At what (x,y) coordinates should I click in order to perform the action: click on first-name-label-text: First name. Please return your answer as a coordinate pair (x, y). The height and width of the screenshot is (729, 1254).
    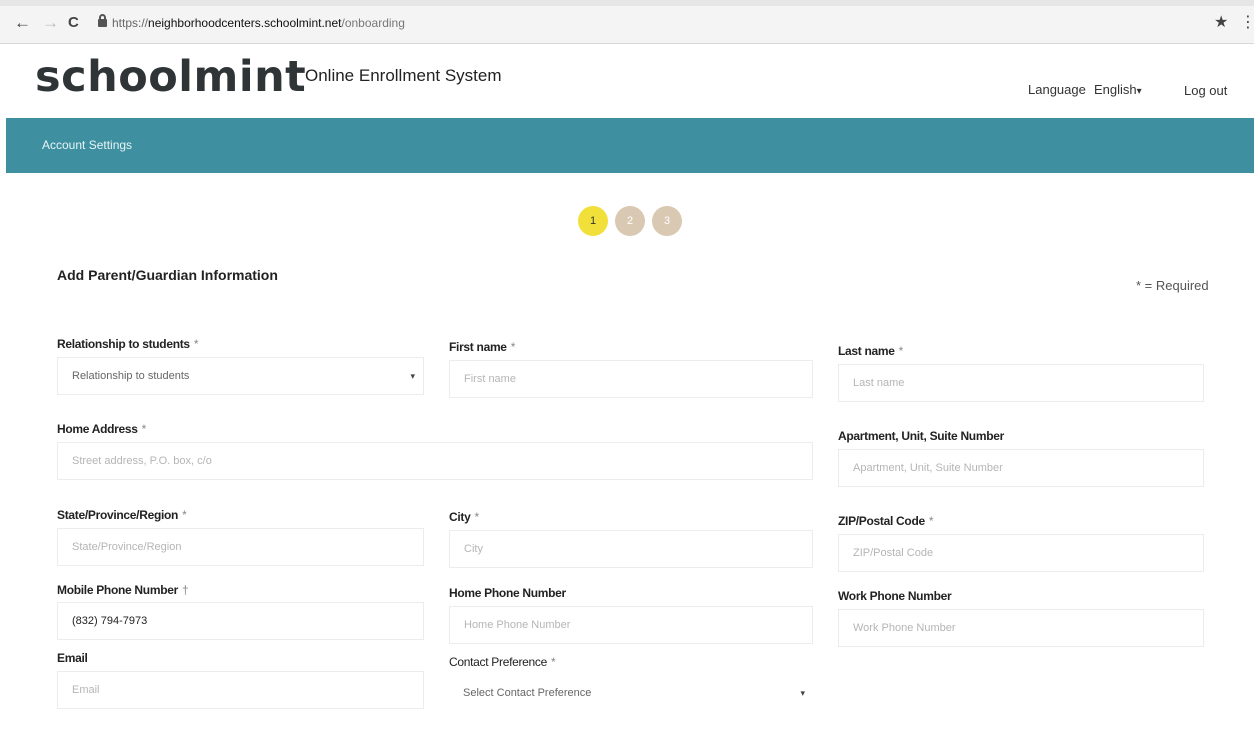
    Looking at the image, I should click on (478, 347).